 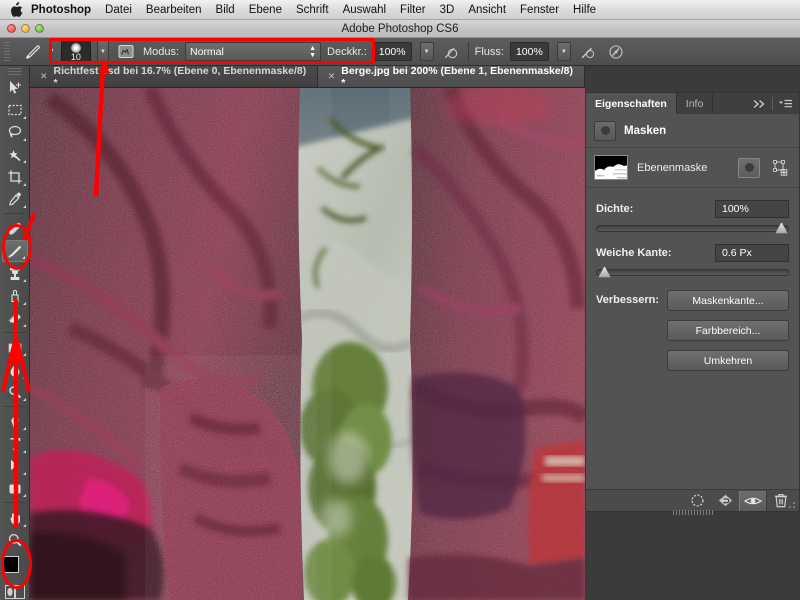 What do you see at coordinates (75, 56) in the screenshot?
I see `brush-size-value: 10` at bounding box center [75, 56].